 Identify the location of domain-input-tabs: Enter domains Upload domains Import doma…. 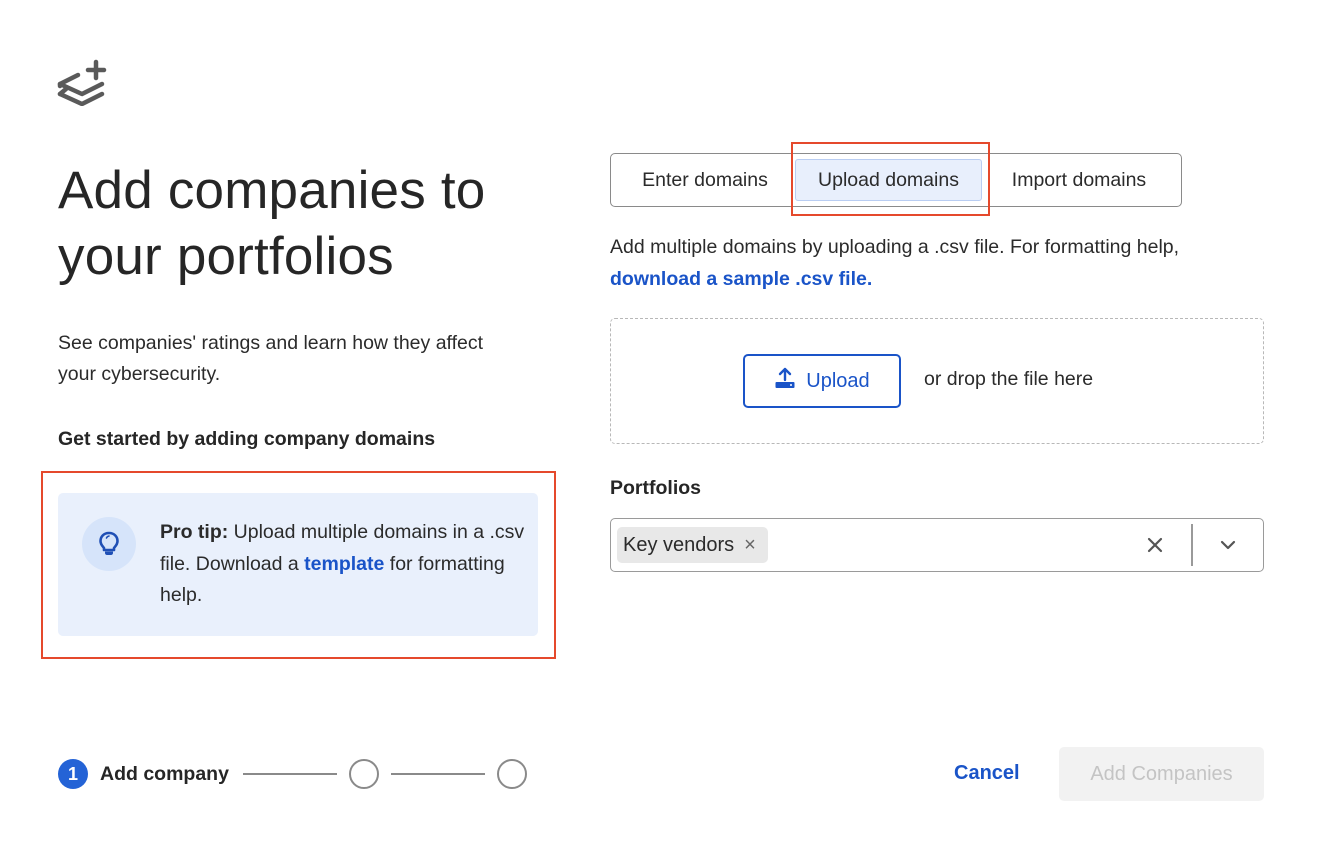
(896, 180).